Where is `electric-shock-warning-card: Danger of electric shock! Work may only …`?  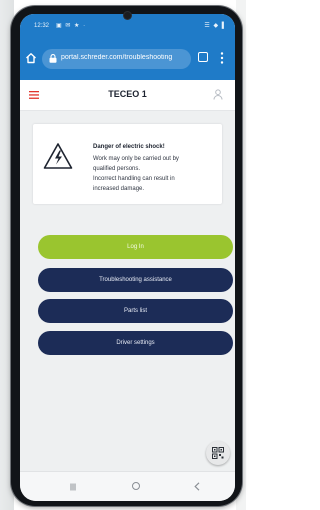 electric-shock-warning-card: Danger of electric shock! Work may only … is located at coordinates (127, 164).